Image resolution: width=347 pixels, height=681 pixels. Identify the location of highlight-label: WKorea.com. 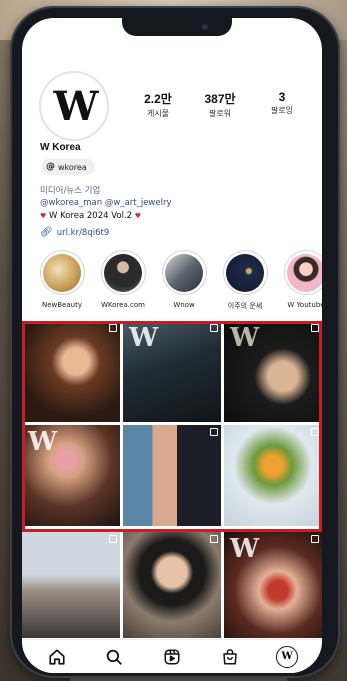
(123, 305).